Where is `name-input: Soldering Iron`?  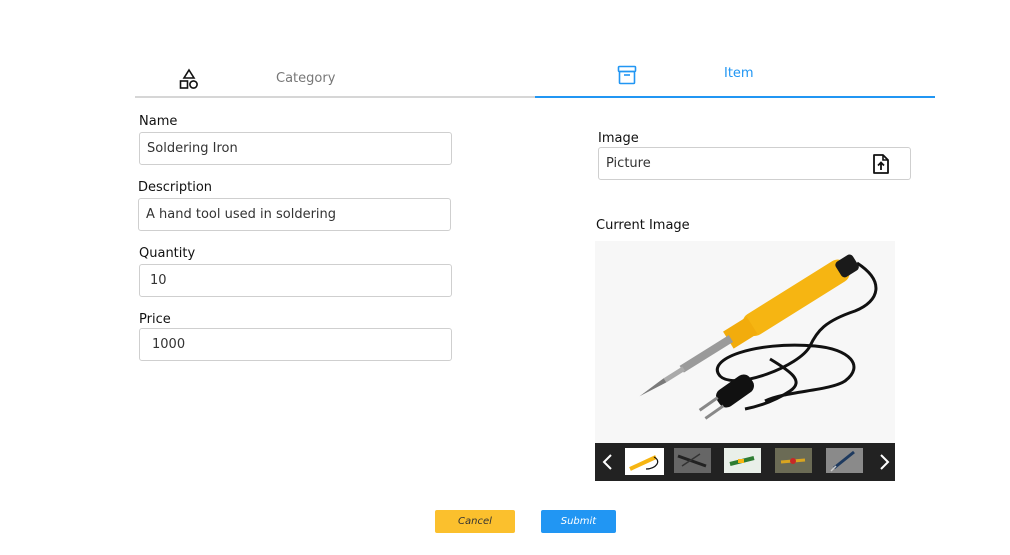 name-input: Soldering Iron is located at coordinates (295, 148).